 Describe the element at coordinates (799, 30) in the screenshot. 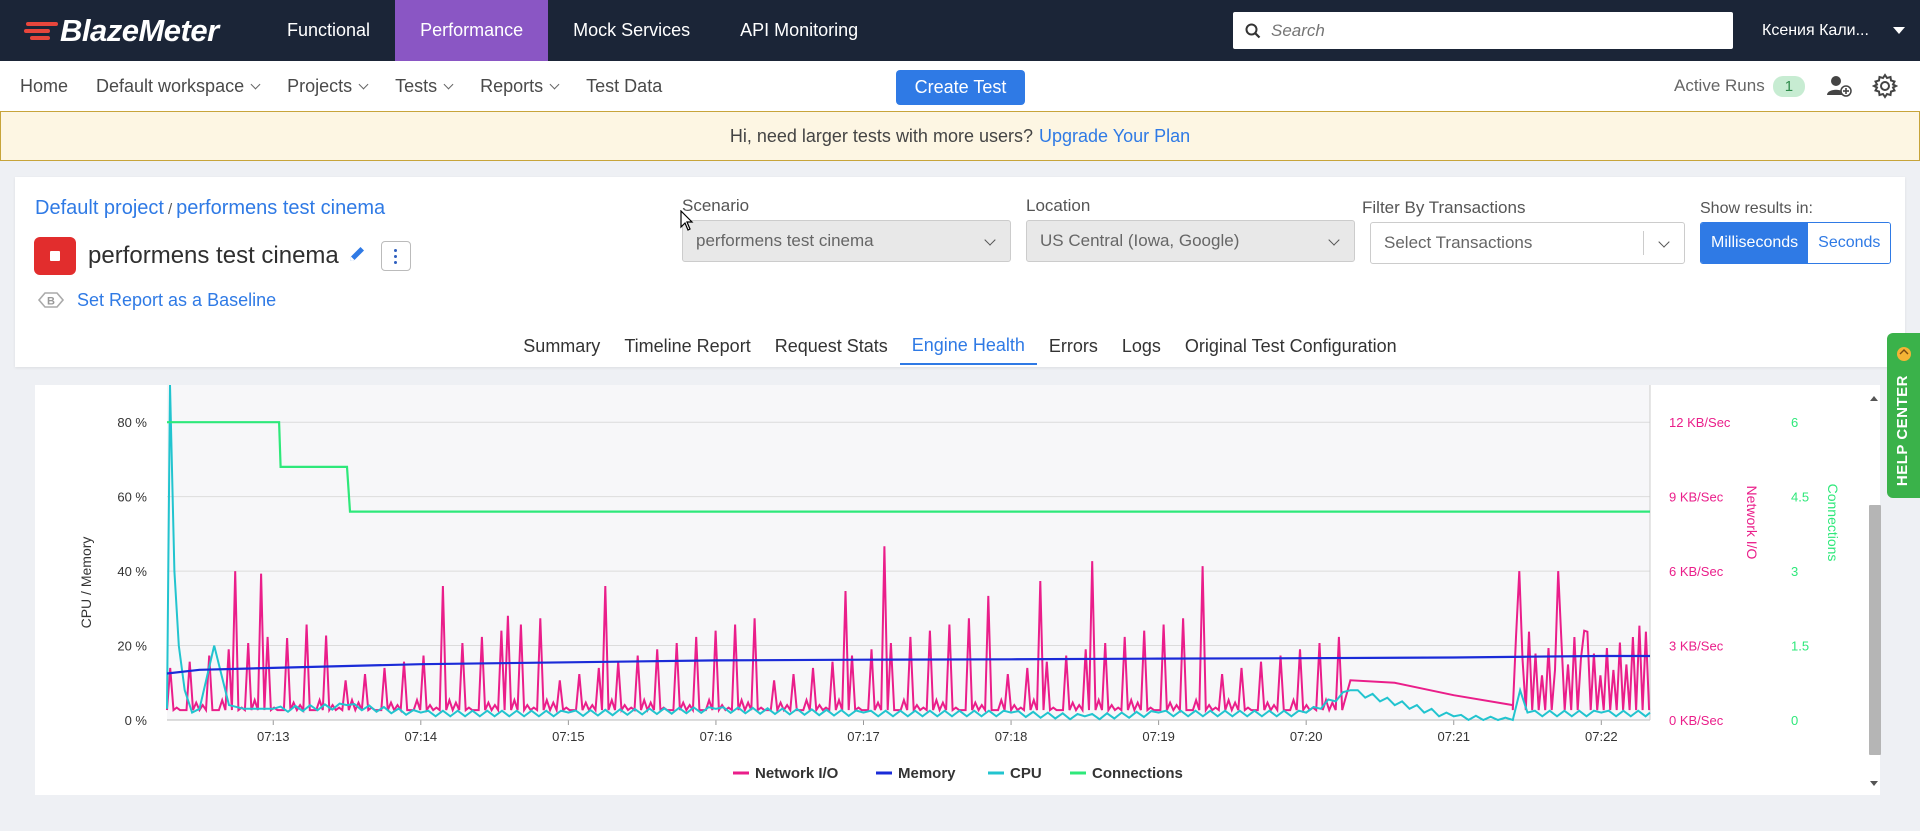

I see `nav-api-monitoring: API Monitoring` at that location.